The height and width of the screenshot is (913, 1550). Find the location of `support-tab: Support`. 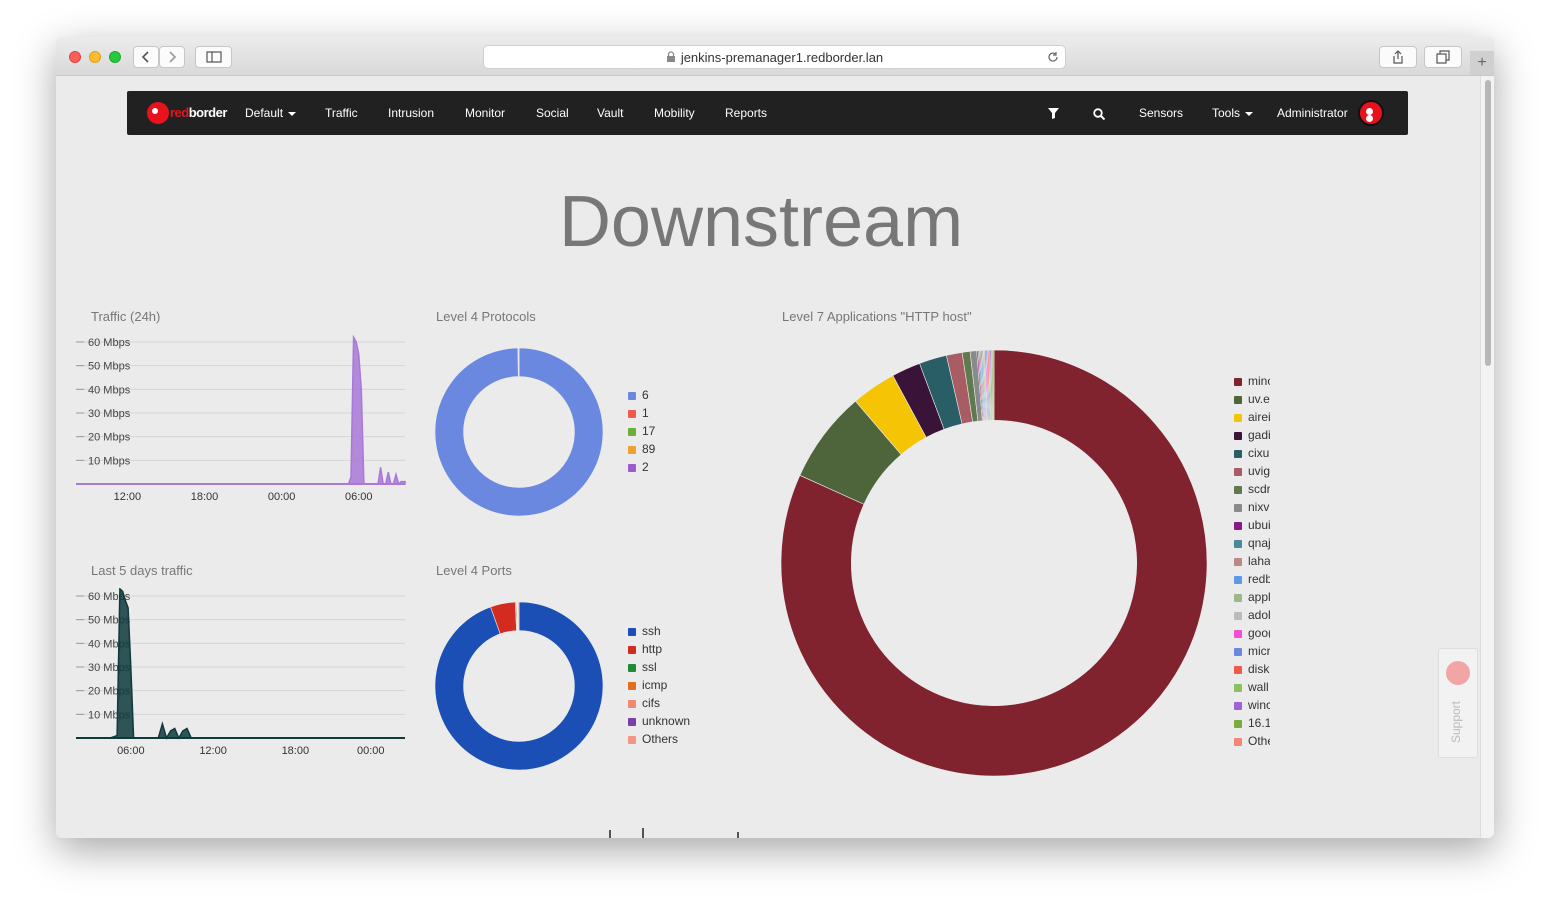

support-tab: Support is located at coordinates (1458, 703).